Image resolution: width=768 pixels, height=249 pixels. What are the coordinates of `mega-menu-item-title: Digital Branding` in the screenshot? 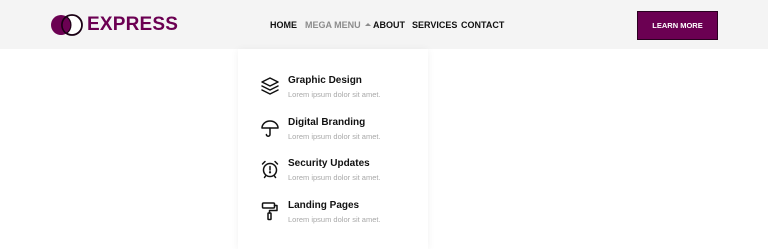 It's located at (327, 122).